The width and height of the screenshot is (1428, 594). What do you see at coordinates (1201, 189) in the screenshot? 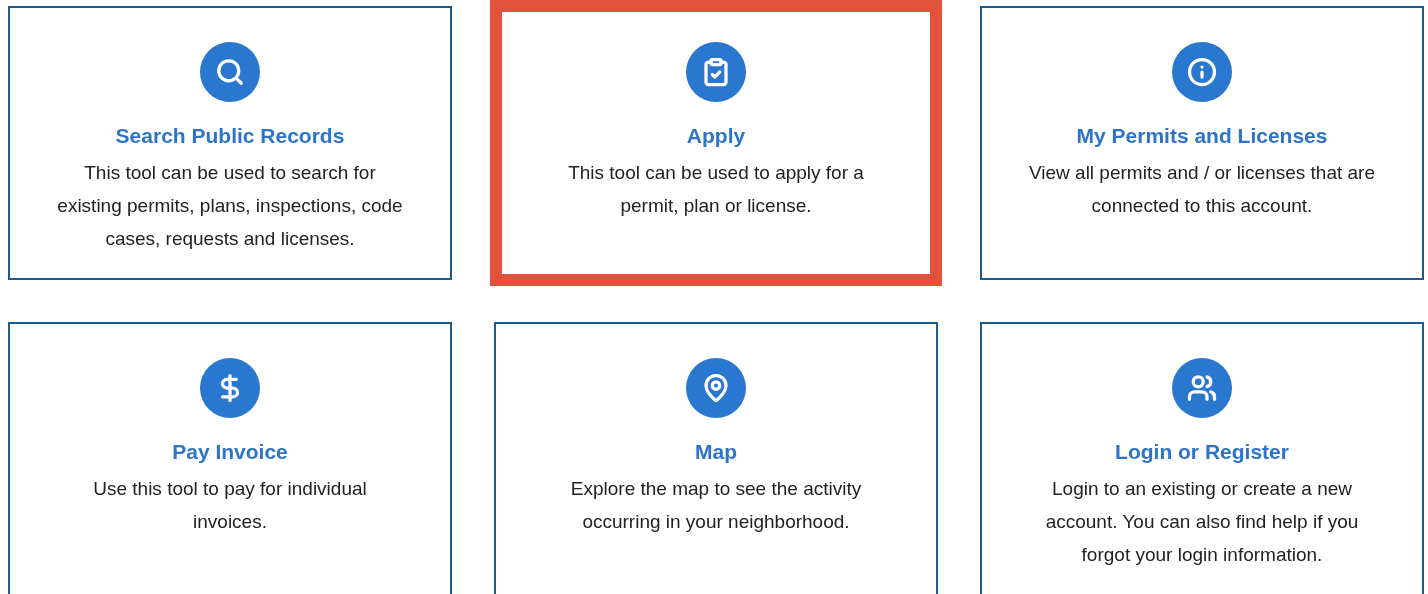
I see `card-description: View all permits and / or licenses that are connected to this account.` at bounding box center [1201, 189].